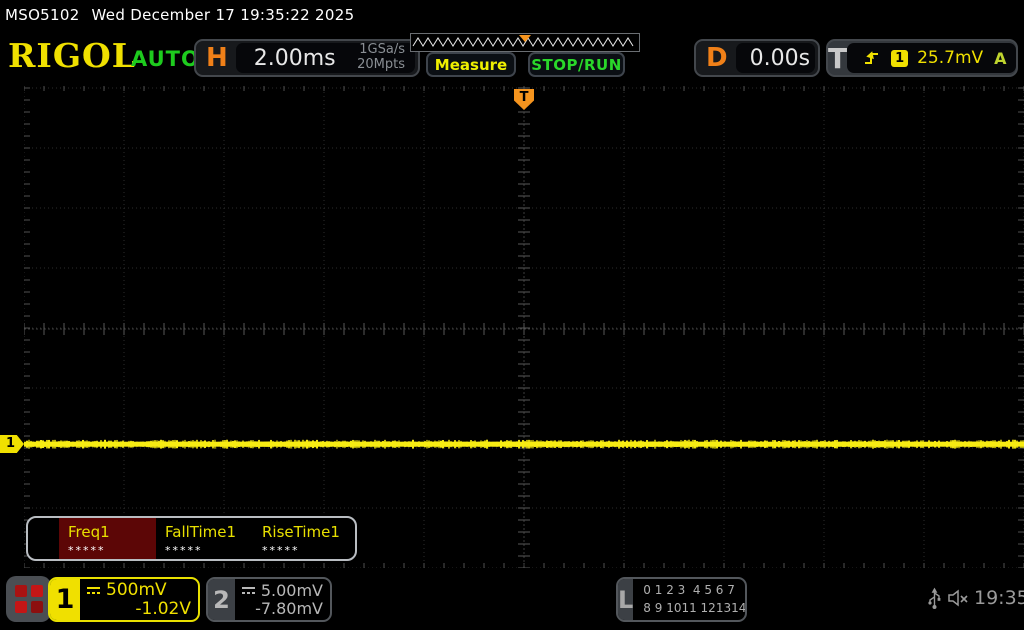 This screenshot has width=1024, height=630. I want to click on acquisition-info: 1GSa/s 20Mpts, so click(381, 57).